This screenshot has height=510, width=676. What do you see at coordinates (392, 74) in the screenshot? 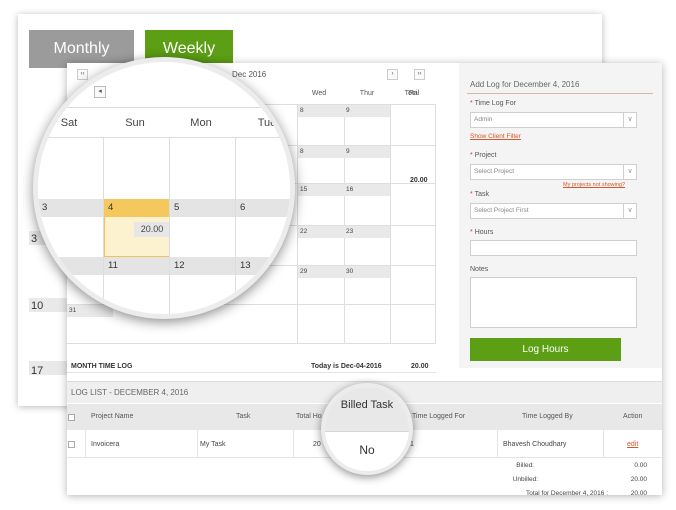
I see `next-month-button: ›` at bounding box center [392, 74].